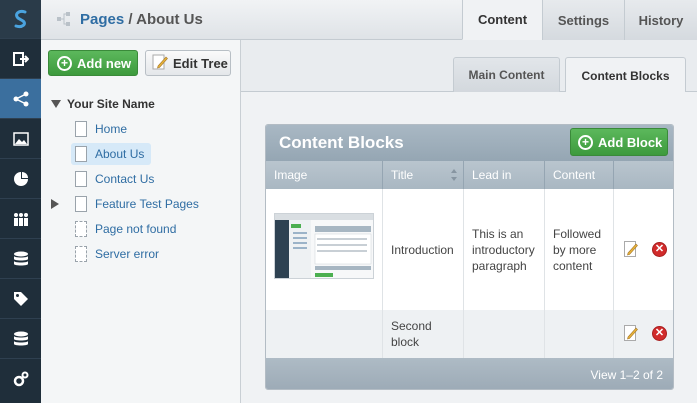 The width and height of the screenshot is (697, 403). What do you see at coordinates (136, 229) in the screenshot?
I see `tree-node-label: Page not found` at bounding box center [136, 229].